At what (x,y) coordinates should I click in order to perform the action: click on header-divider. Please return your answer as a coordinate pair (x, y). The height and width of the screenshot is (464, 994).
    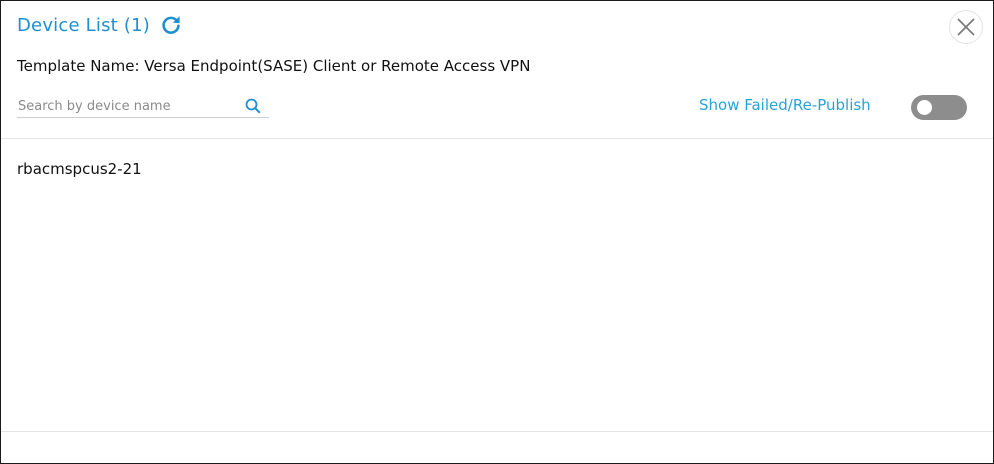
    Looking at the image, I should click on (497, 138).